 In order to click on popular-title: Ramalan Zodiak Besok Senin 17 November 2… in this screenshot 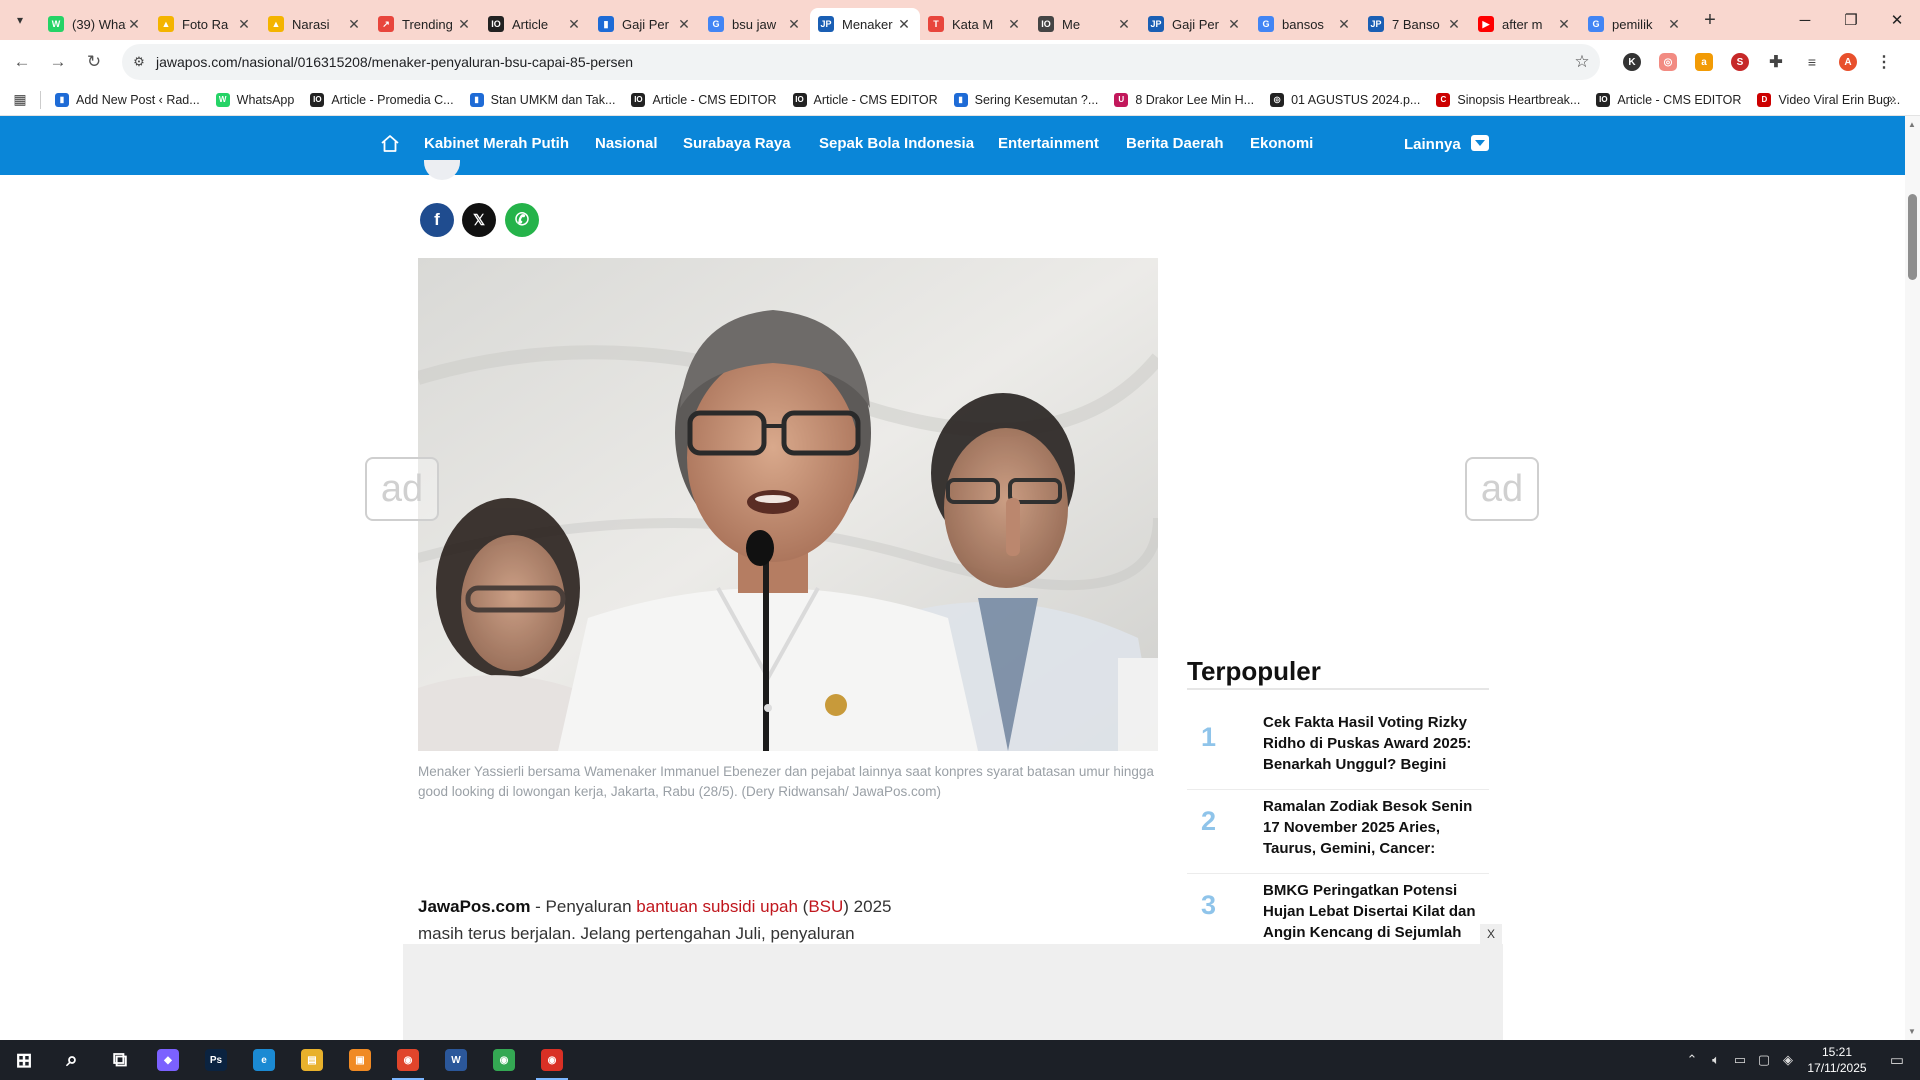, I will do `click(1373, 827)`.